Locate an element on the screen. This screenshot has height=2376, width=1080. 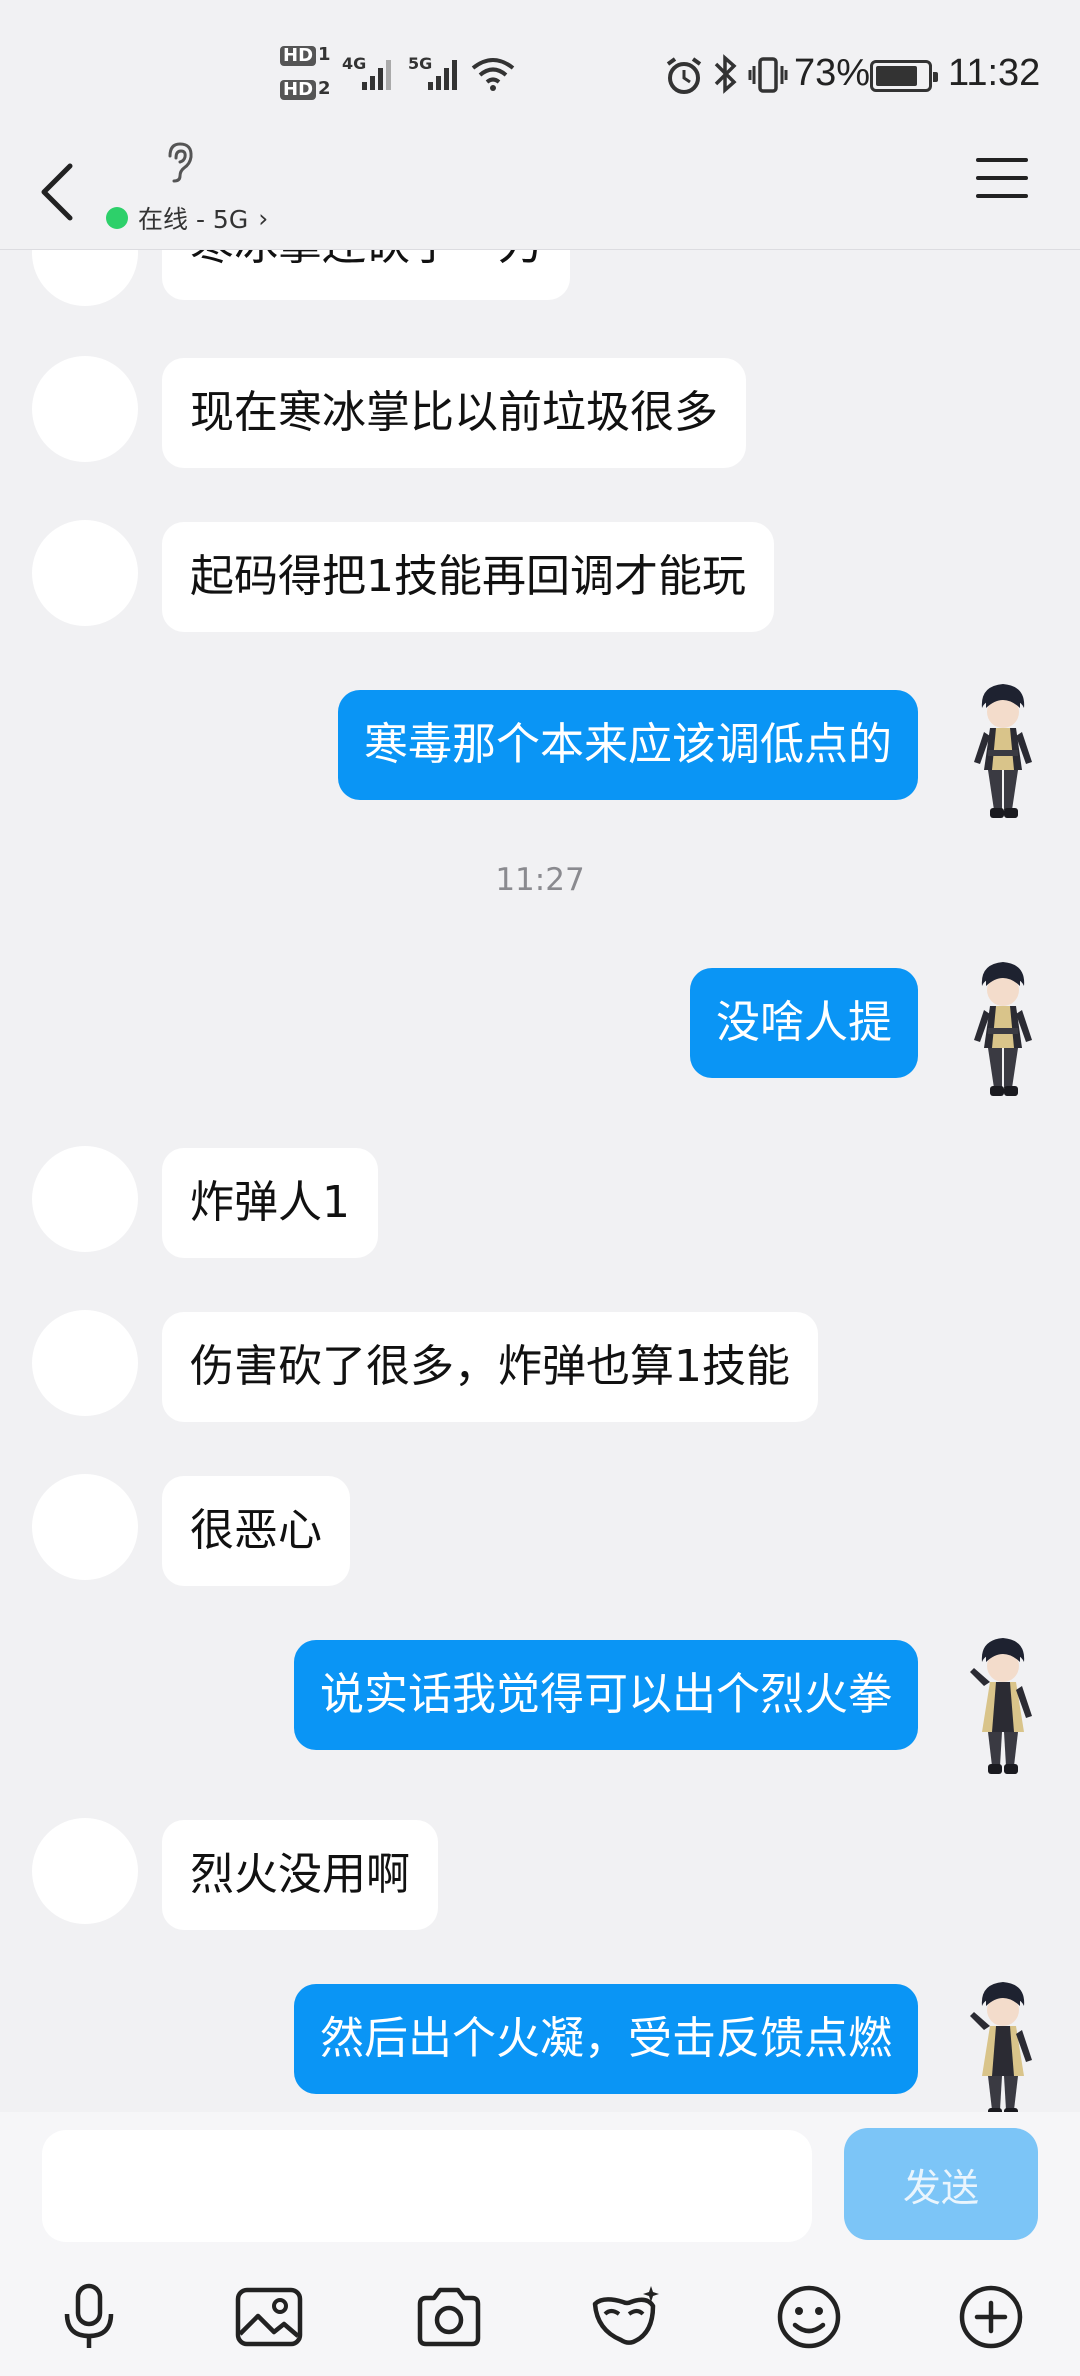
vibrate-icon is located at coordinates (768, 75).